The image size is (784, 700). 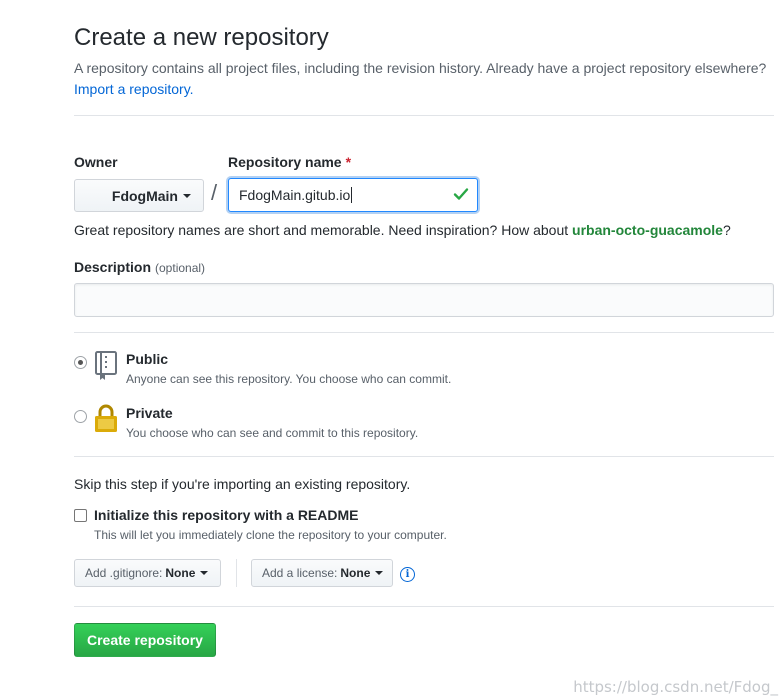 What do you see at coordinates (124, 573) in the screenshot?
I see `gitignore-label: Add .gitignore:` at bounding box center [124, 573].